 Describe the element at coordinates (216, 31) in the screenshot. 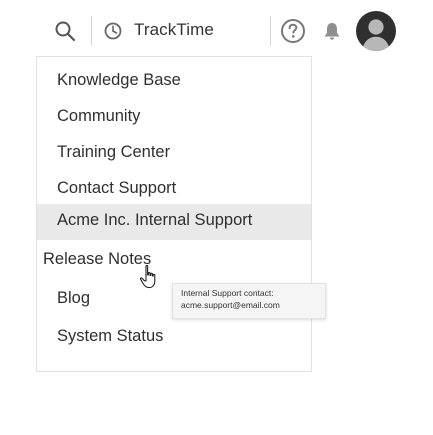

I see `top-navigation-bar: TrackTime` at that location.